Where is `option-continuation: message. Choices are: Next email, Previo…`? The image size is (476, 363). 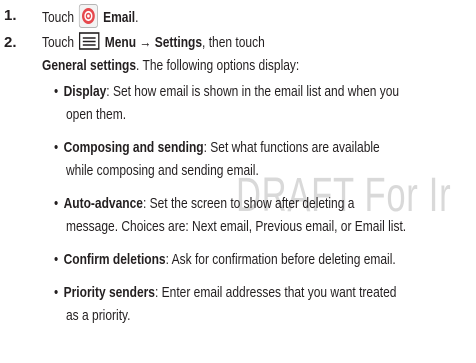
option-continuation: message. Choices are: Next email, Previo… is located at coordinates (236, 226).